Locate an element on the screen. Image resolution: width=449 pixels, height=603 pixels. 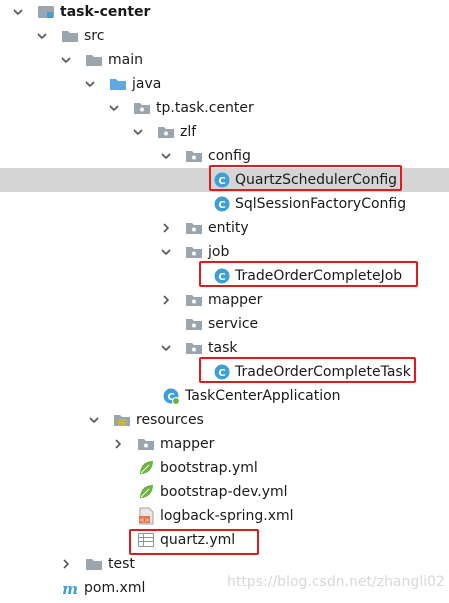
class-label: TaskCenterApplication is located at coordinates (263, 396).